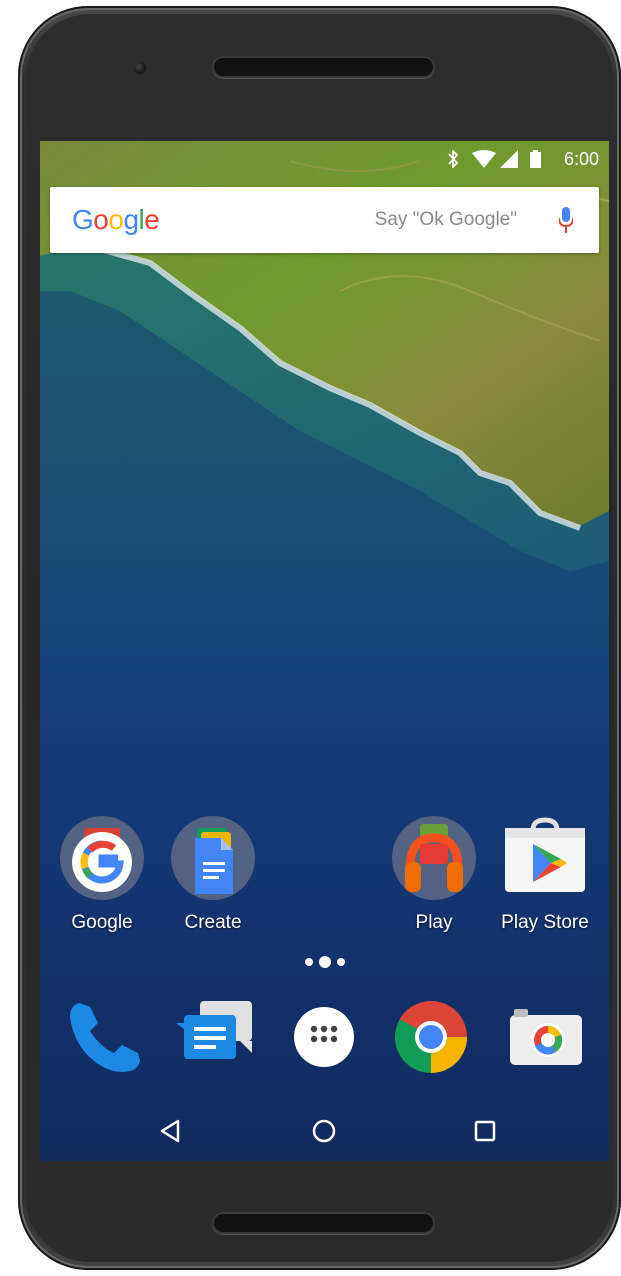 This screenshot has width=621, height=1276. What do you see at coordinates (566, 220) in the screenshot?
I see `mic-icon` at bounding box center [566, 220].